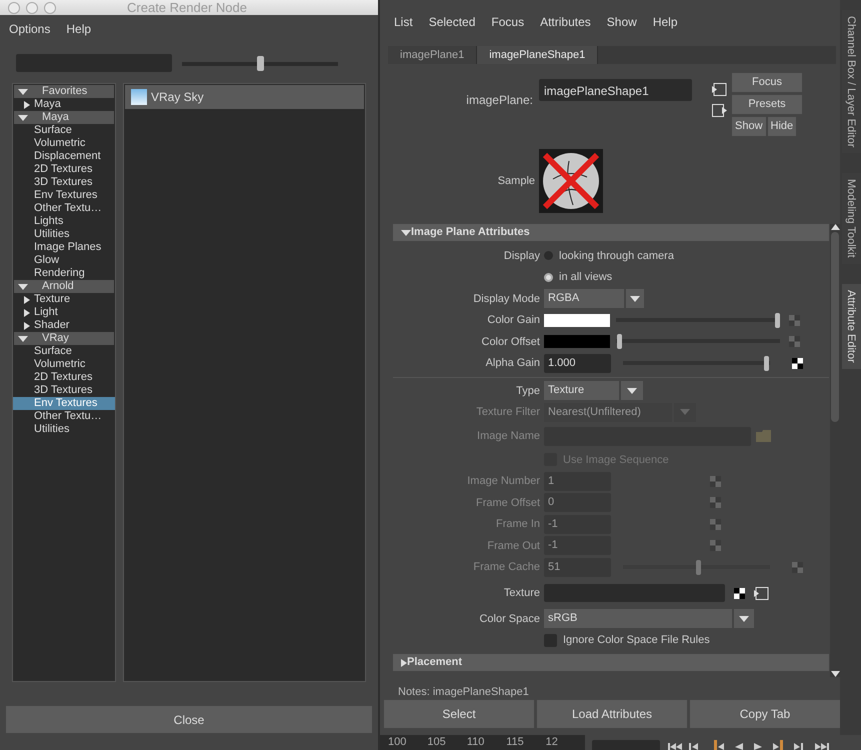  What do you see at coordinates (749, 126) in the screenshot?
I see `show-button: Show` at bounding box center [749, 126].